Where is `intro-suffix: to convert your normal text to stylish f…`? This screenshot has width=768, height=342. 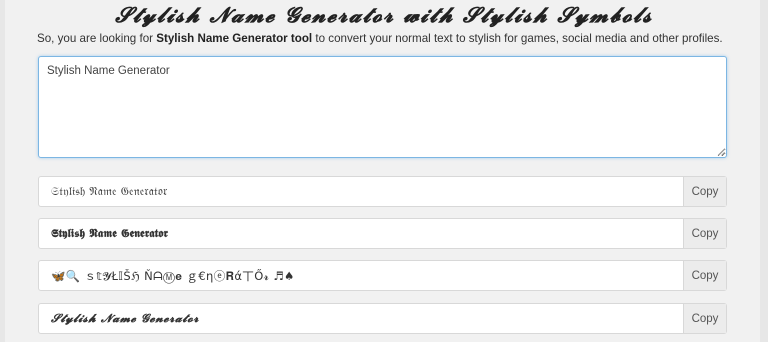 intro-suffix: to convert your normal text to stylish f… is located at coordinates (517, 38).